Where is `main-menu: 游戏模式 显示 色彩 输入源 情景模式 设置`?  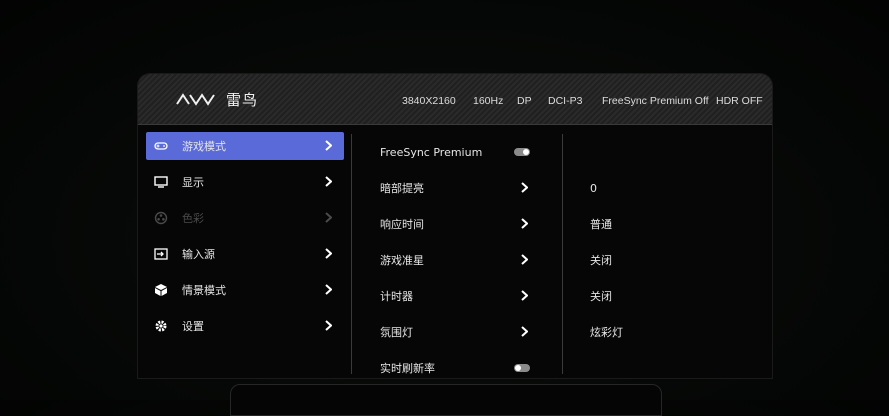 main-menu: 游戏模式 显示 色彩 输入源 情景模式 设置 is located at coordinates (245, 240).